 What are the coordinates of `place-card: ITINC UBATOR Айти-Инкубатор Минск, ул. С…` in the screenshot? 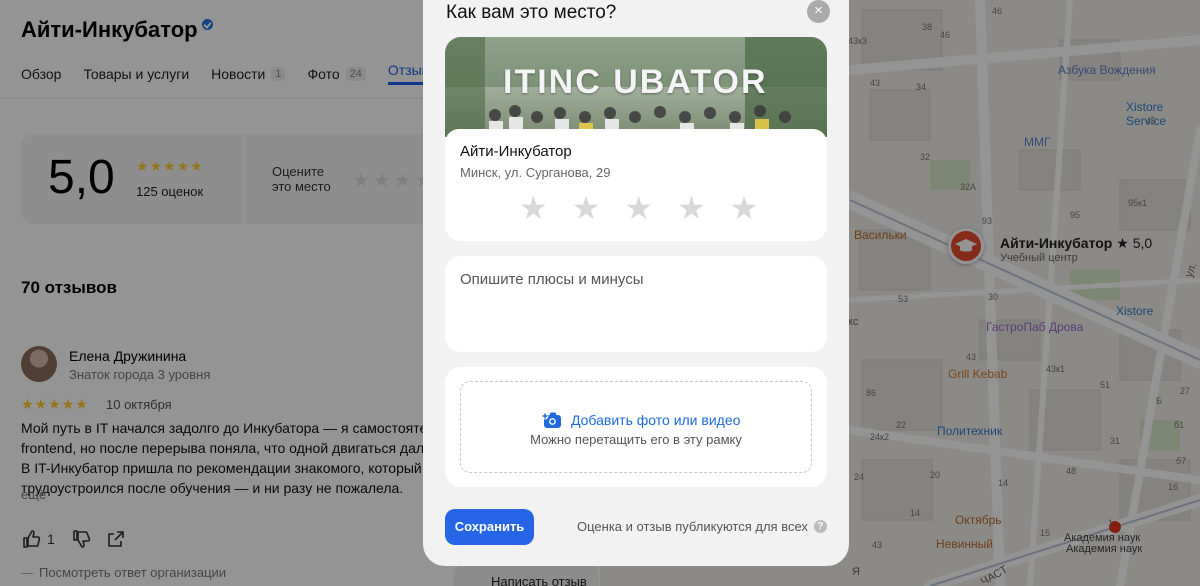 It's located at (636, 139).